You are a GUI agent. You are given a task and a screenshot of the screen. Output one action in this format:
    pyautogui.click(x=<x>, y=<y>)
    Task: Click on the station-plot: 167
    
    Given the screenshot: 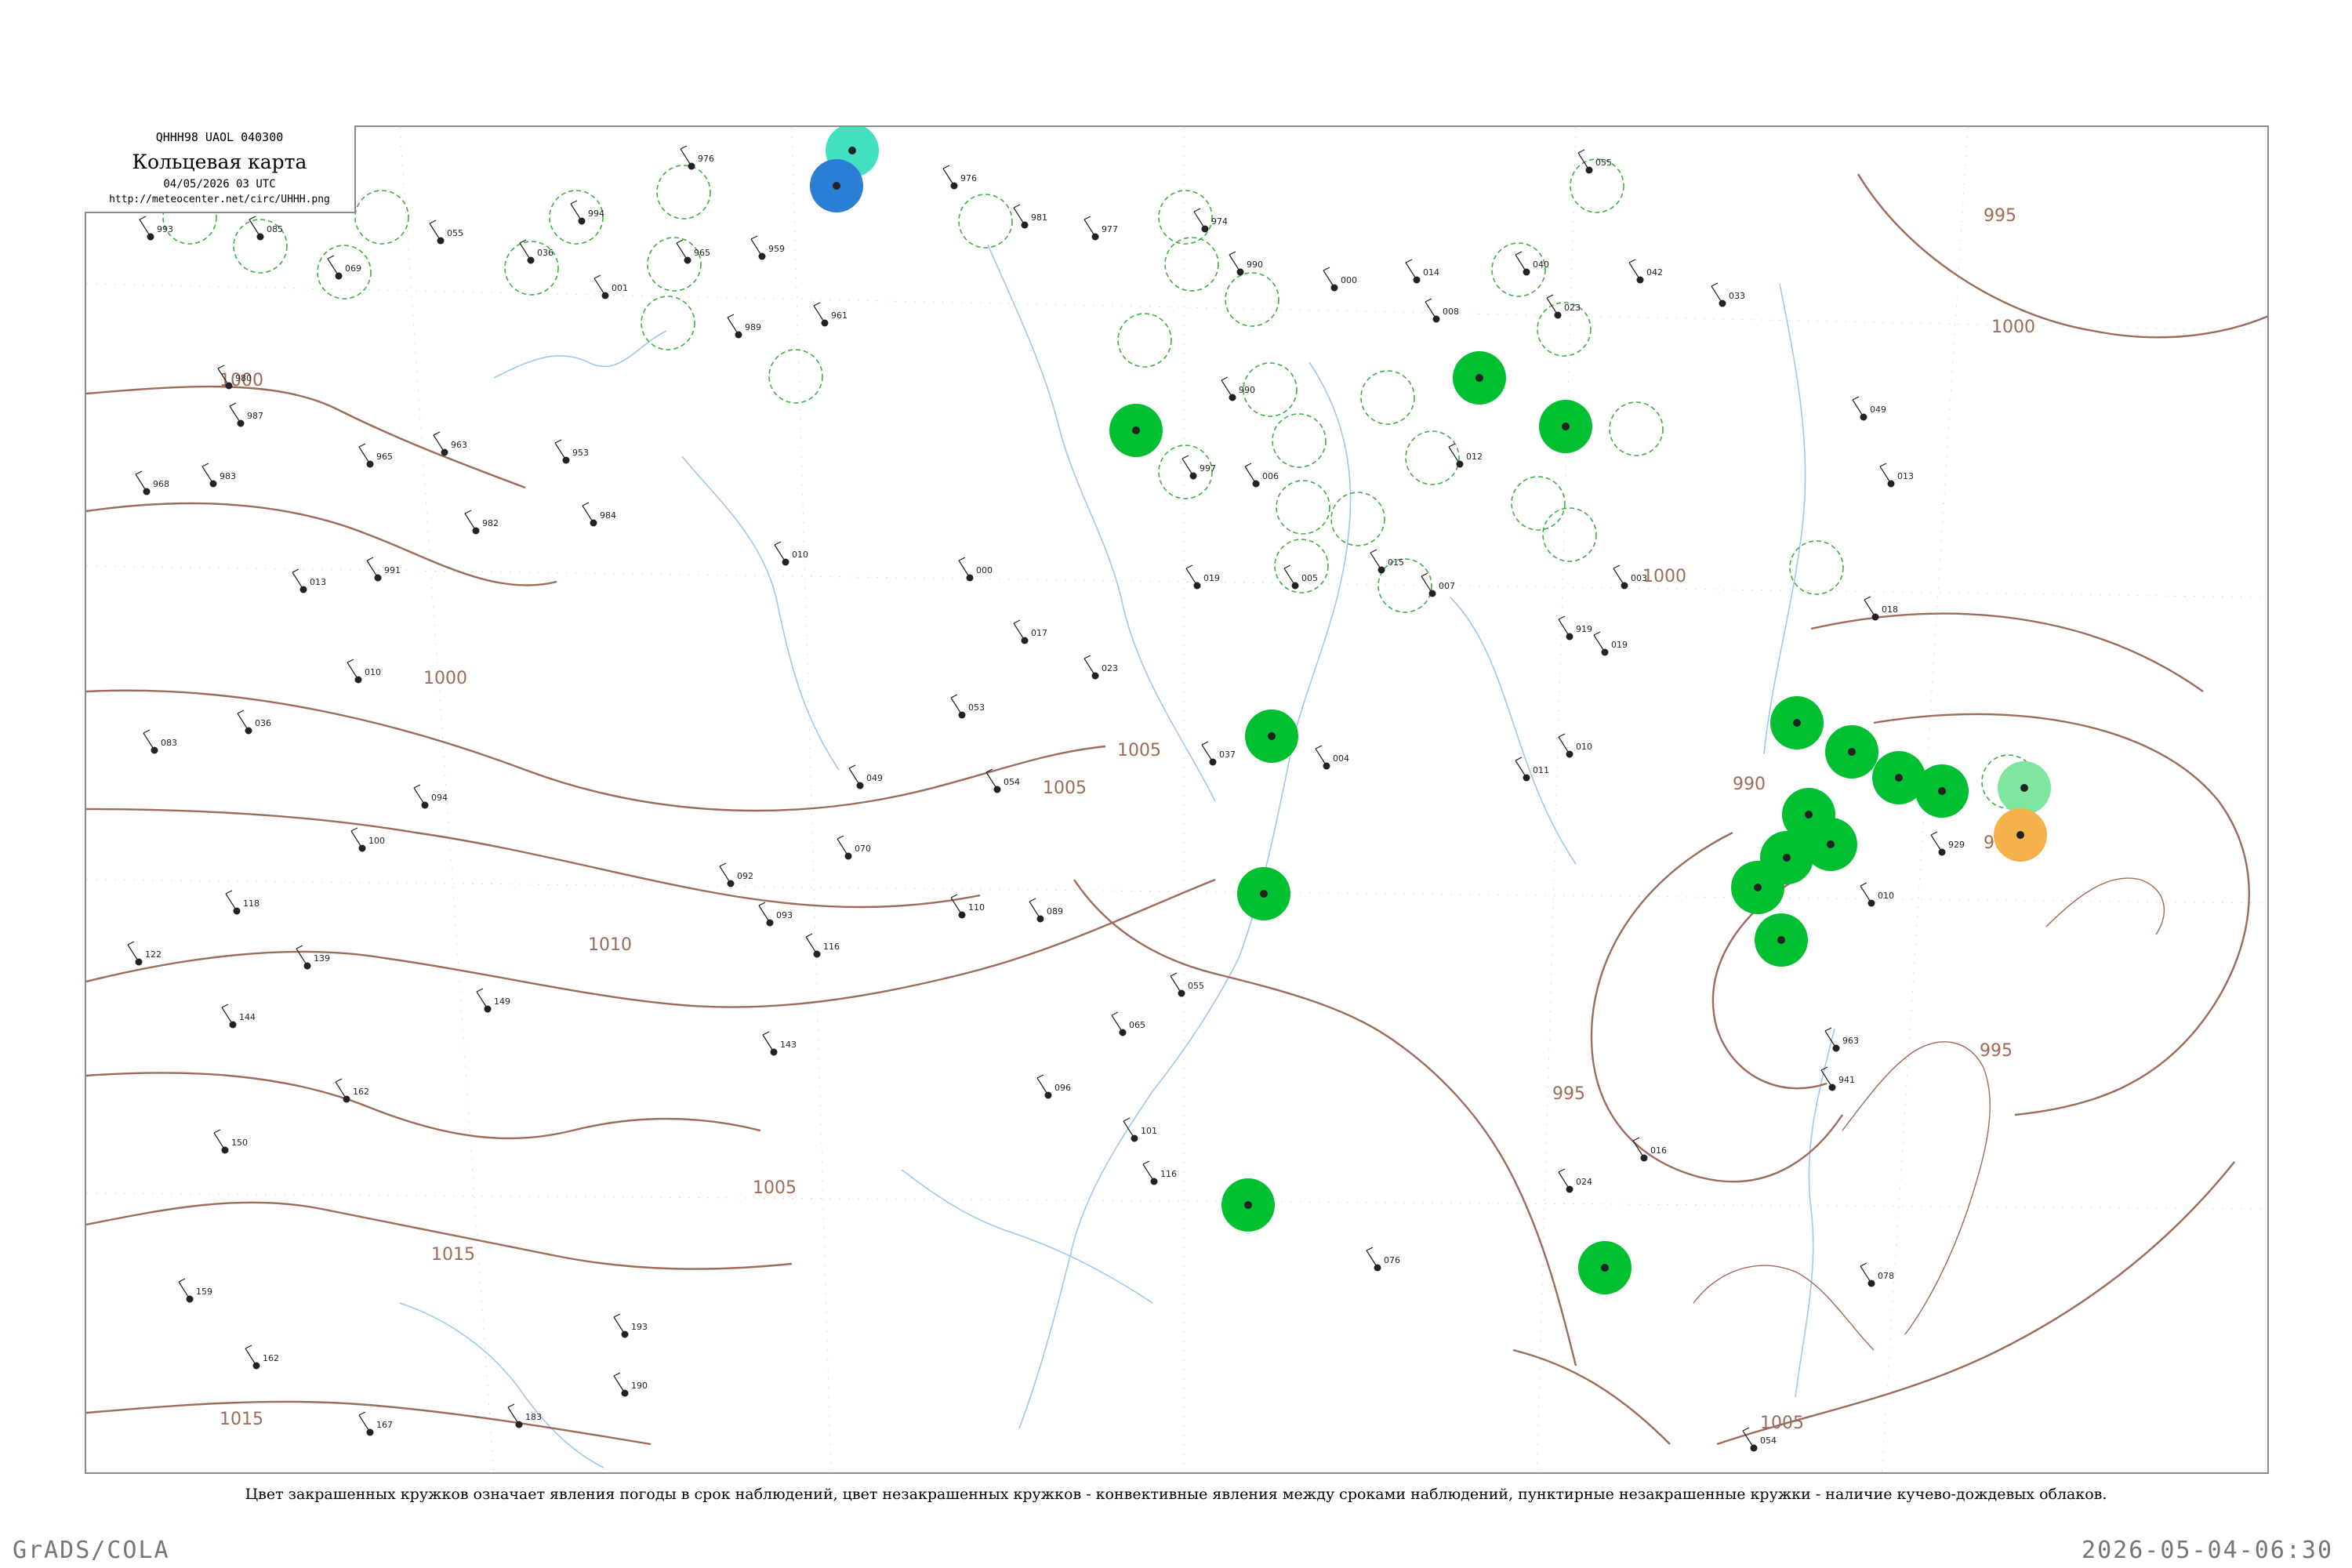 What is the action you would take?
    pyautogui.click(x=375, y=1423)
    